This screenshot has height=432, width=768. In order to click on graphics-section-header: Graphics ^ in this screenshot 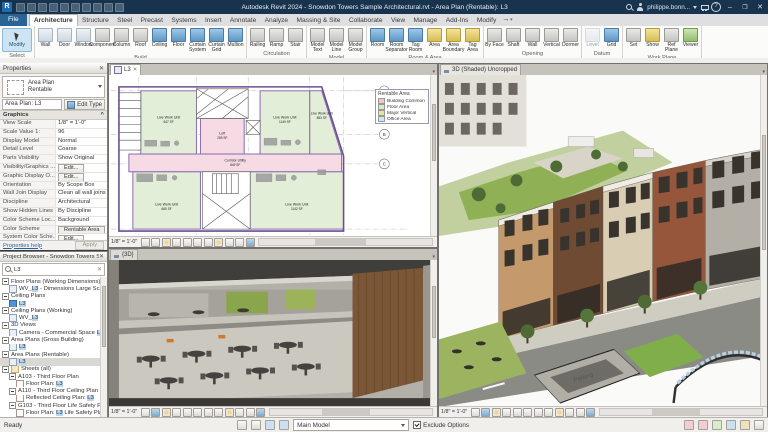, I will do `click(53, 115)`.